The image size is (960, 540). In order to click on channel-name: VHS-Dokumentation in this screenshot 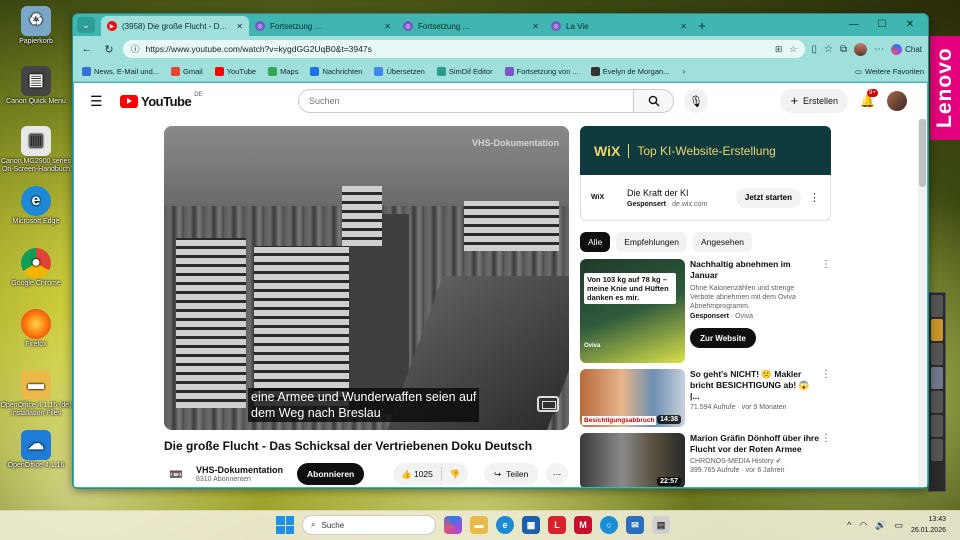, I will do `click(239, 470)`.